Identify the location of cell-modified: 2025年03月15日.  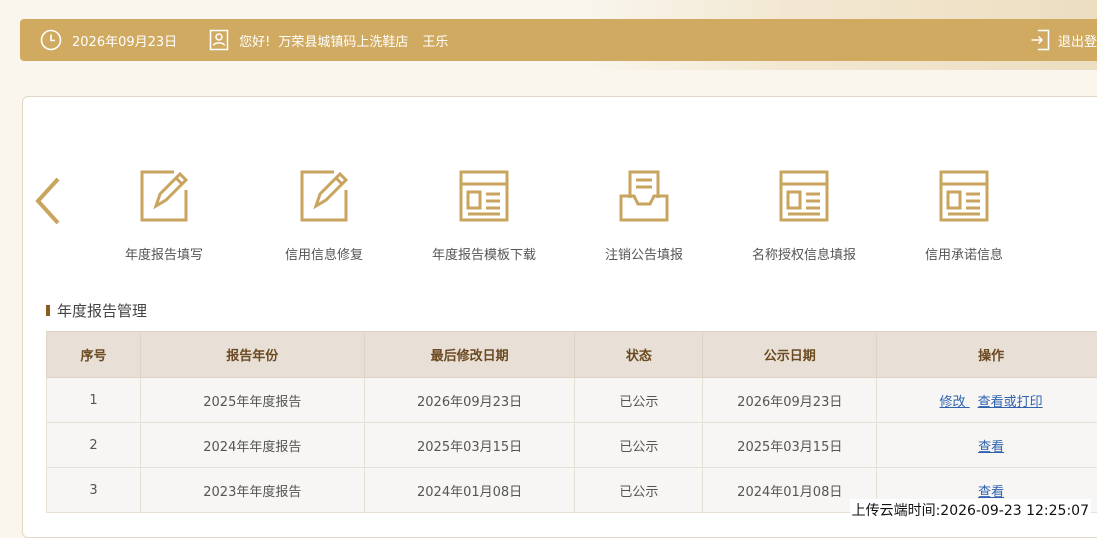
(469, 445).